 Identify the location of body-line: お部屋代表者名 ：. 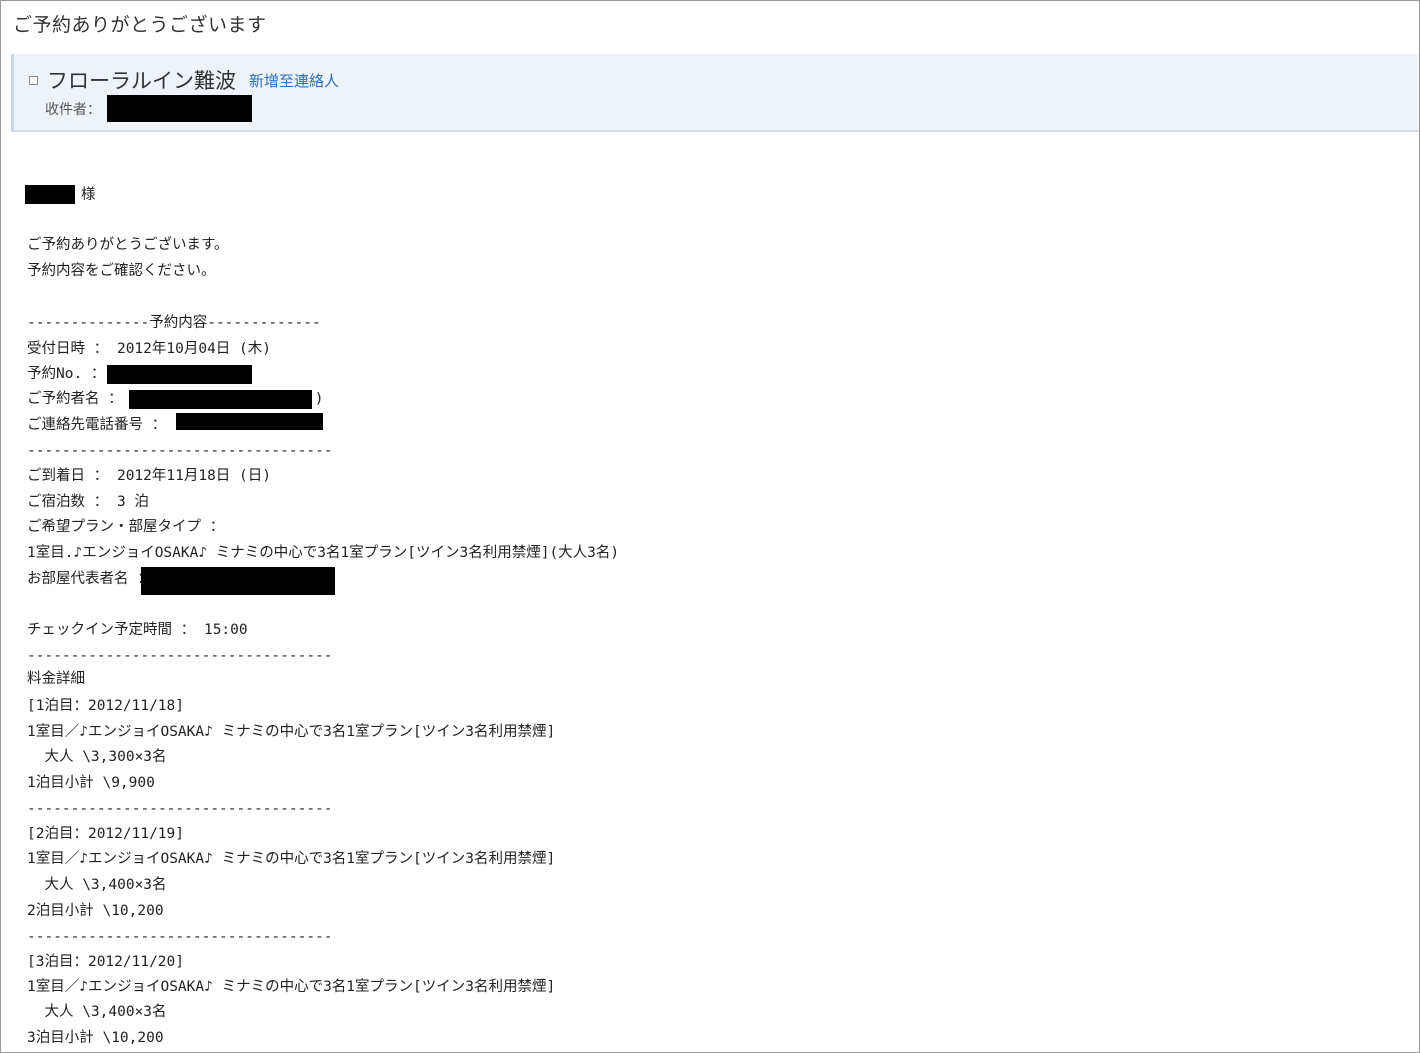
(89, 579).